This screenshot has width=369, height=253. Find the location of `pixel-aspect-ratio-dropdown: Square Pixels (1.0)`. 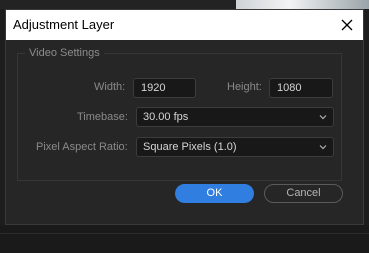

pixel-aspect-ratio-dropdown: Square Pixels (1.0) is located at coordinates (235, 147).